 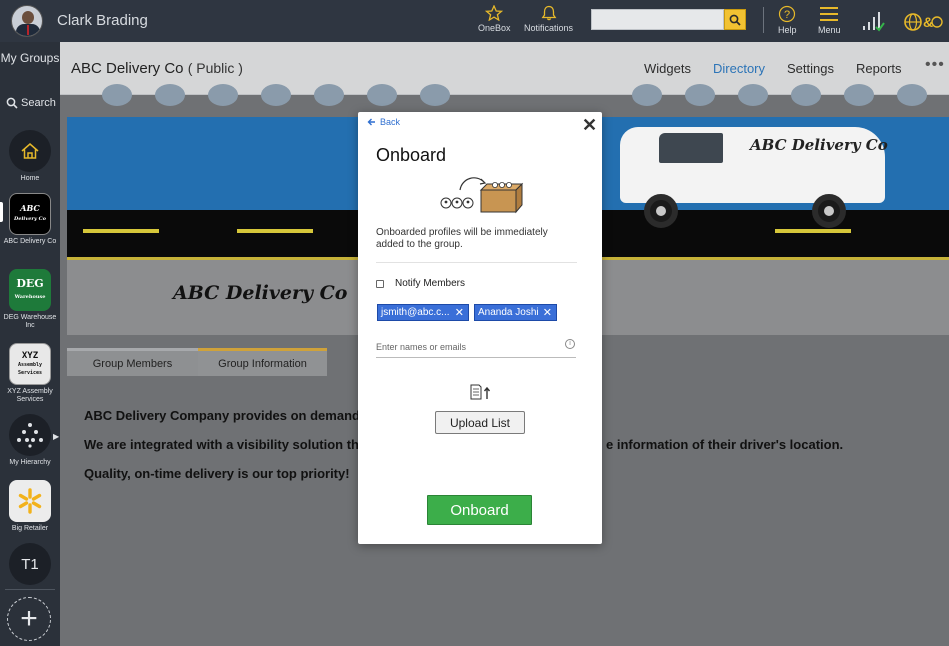 What do you see at coordinates (30, 151) in the screenshot?
I see `home-tile` at bounding box center [30, 151].